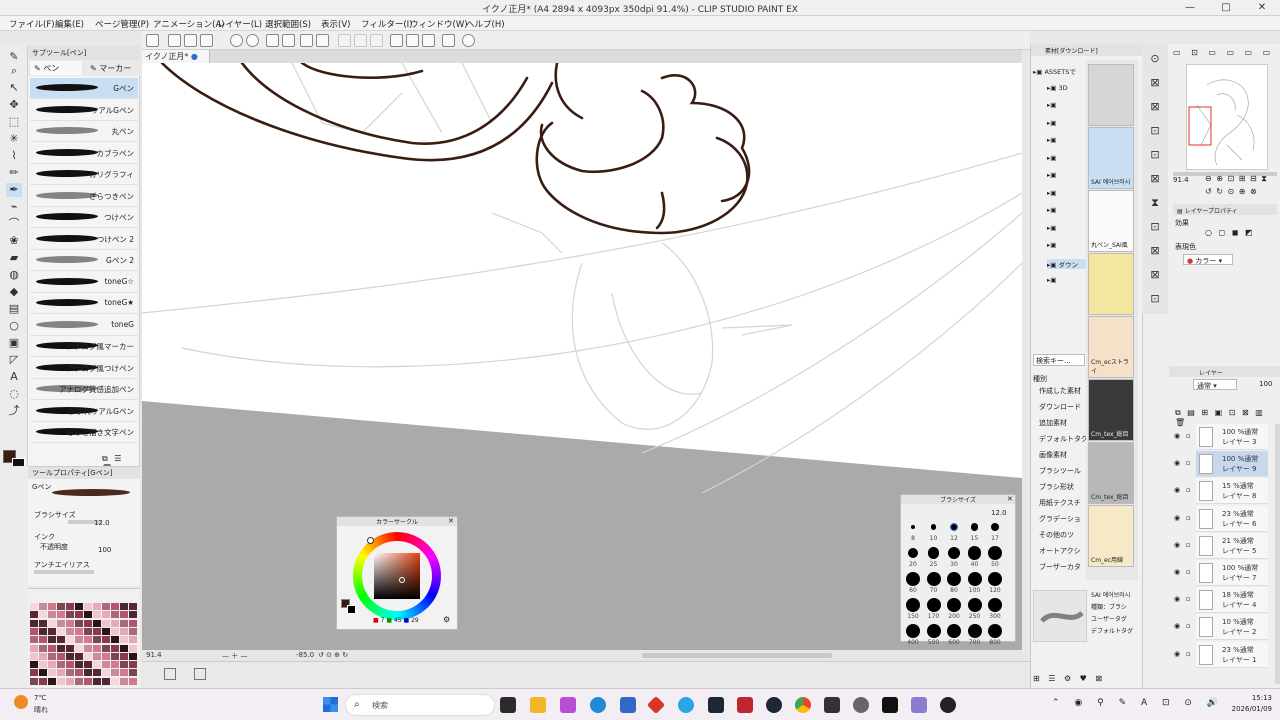  Describe the element at coordinates (344, 40) in the screenshot. I see `clear-icon` at that location.